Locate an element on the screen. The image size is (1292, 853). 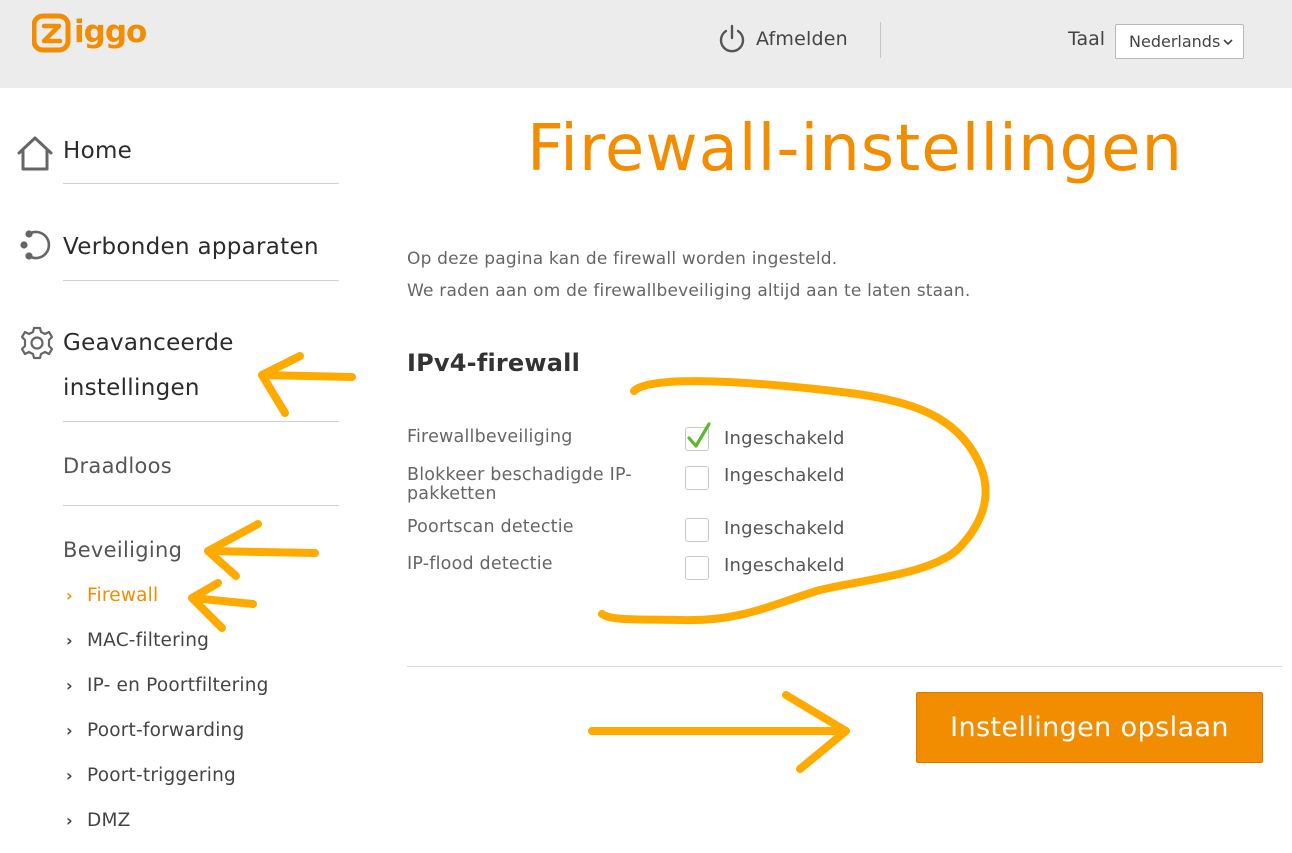
setting-label-firewall: Firewallbeveiliging is located at coordinates (490, 437).